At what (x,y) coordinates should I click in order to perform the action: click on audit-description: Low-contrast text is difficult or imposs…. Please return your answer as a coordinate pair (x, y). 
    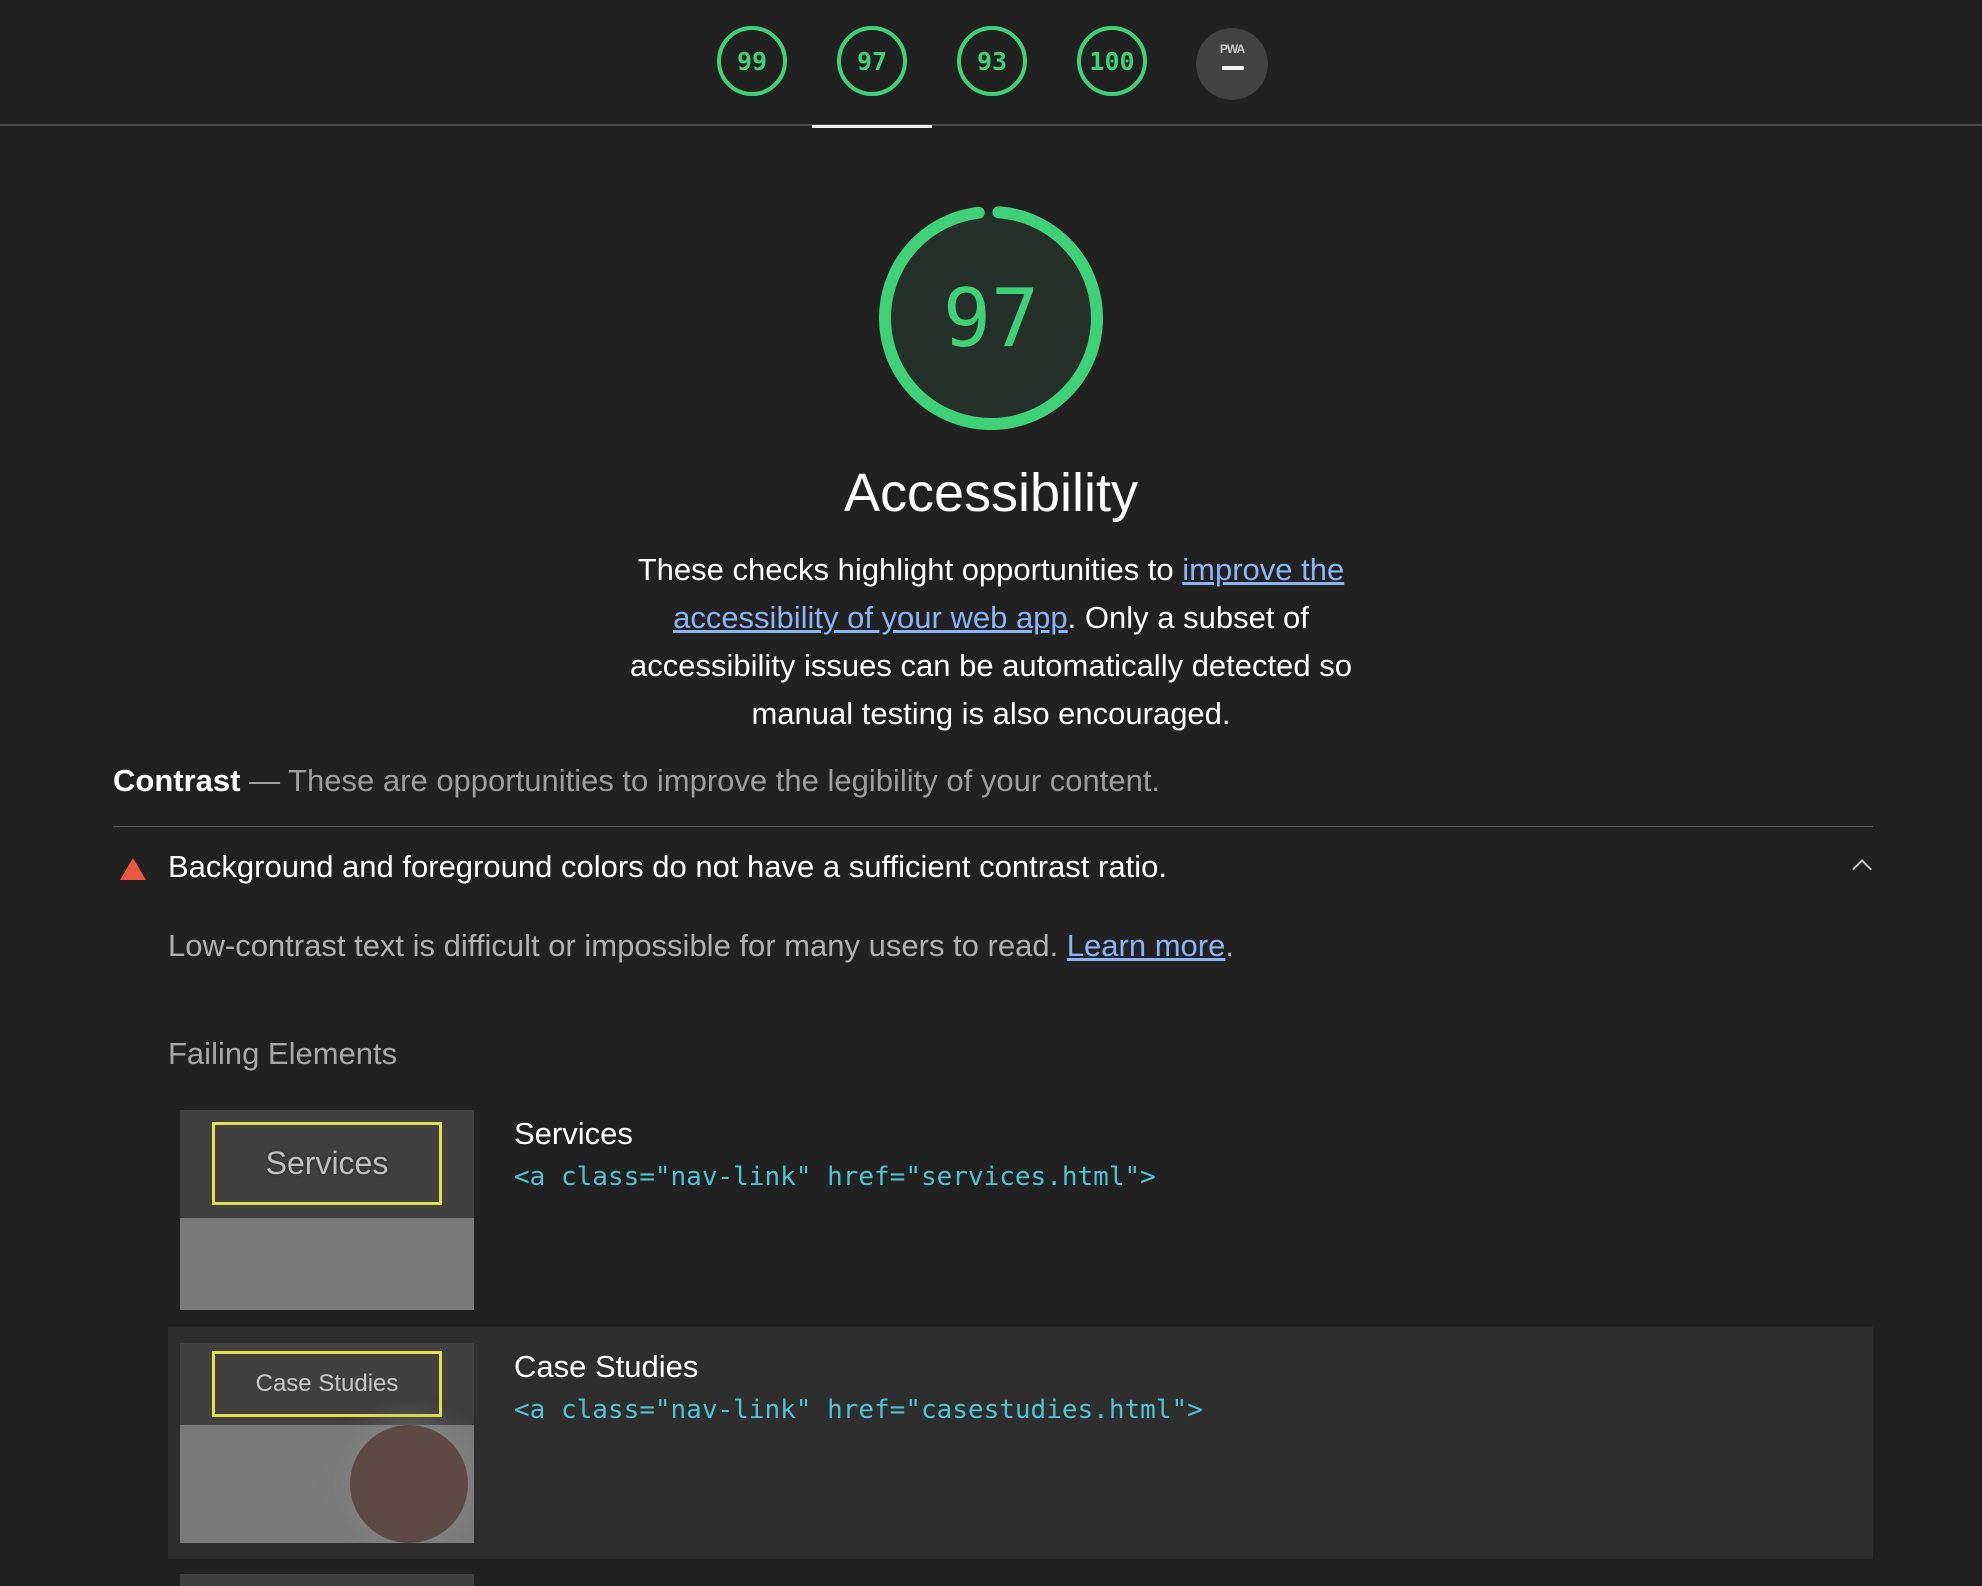
    Looking at the image, I should click on (701, 946).